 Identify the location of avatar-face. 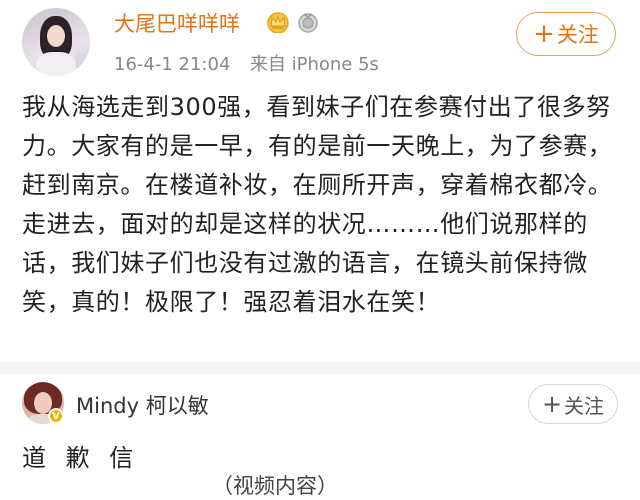
(56, 36).